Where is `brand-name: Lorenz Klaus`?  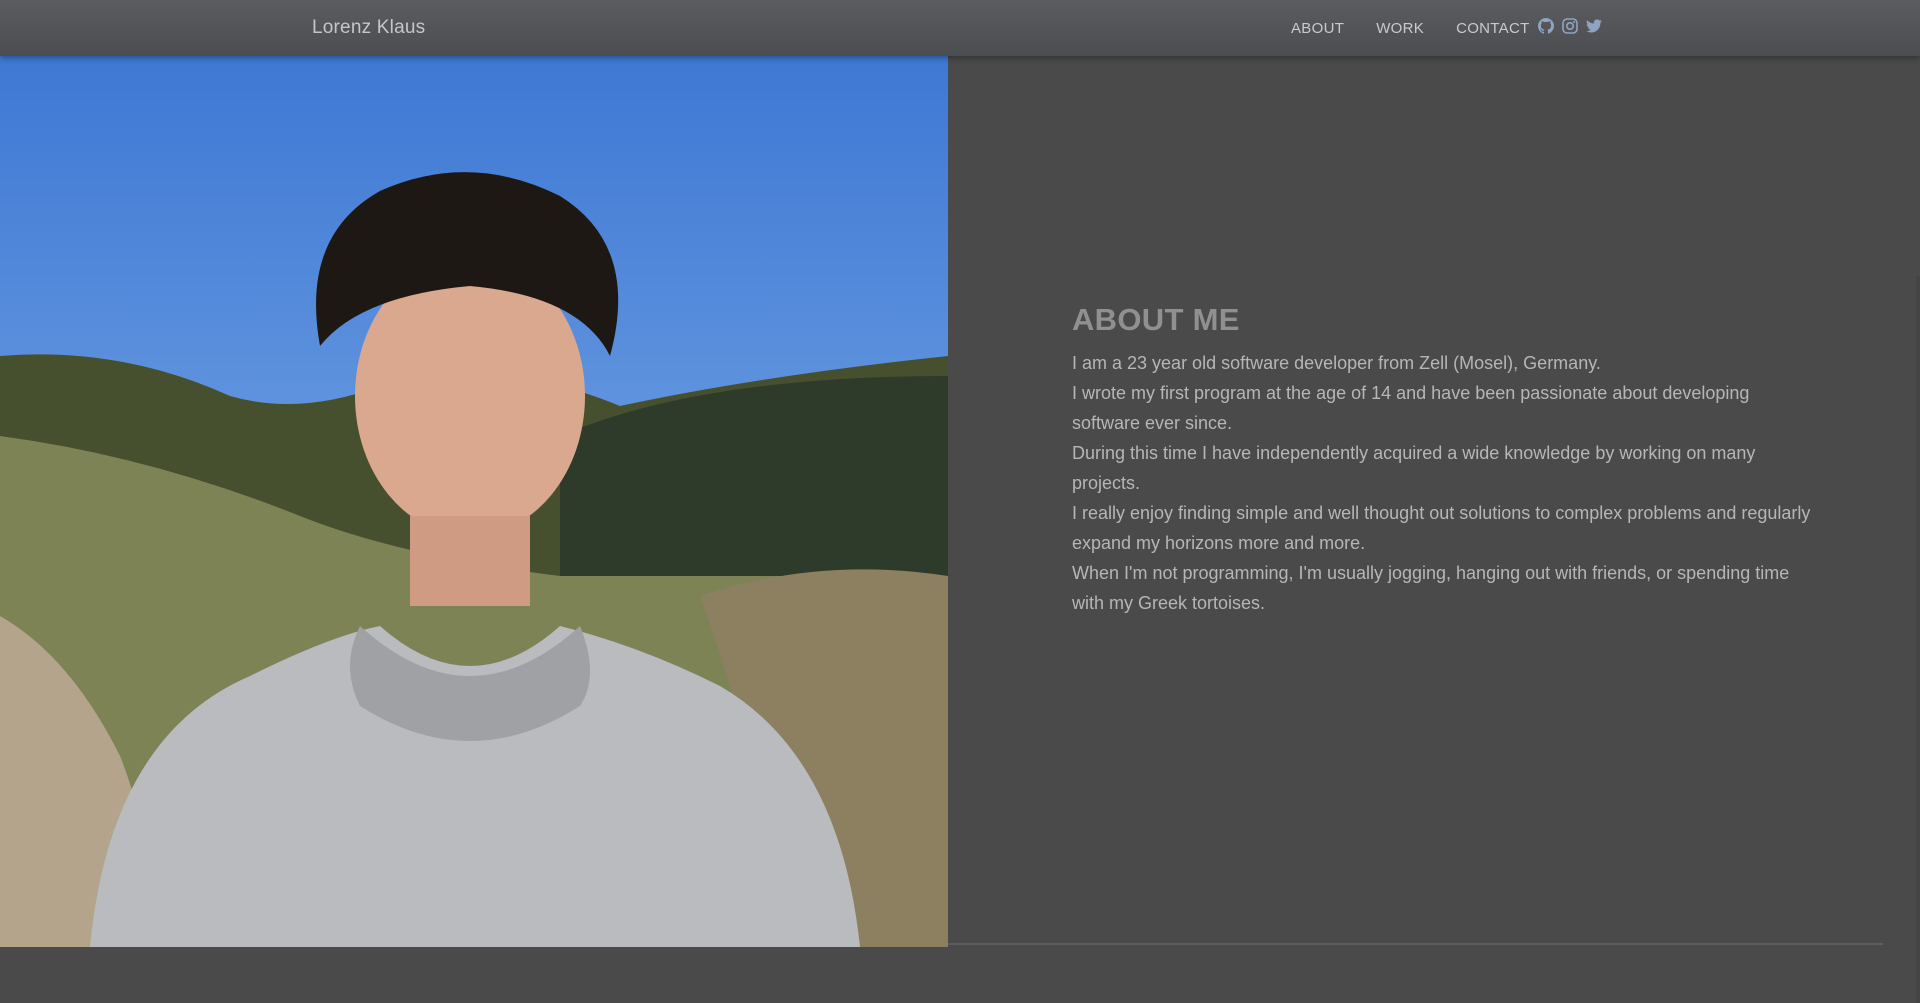 brand-name: Lorenz Klaus is located at coordinates (368, 28).